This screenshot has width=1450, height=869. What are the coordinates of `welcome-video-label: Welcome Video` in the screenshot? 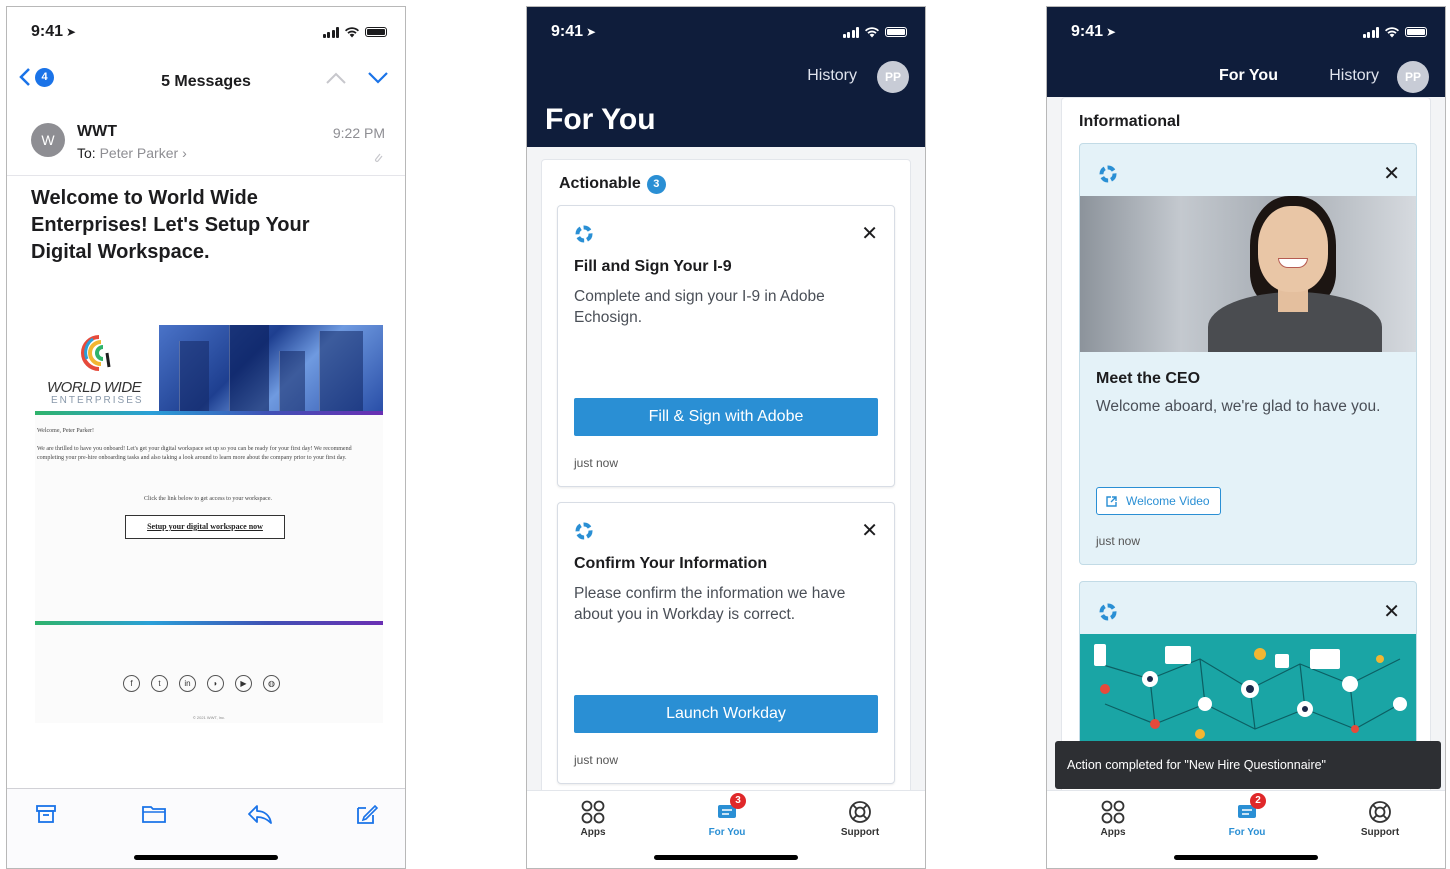 It's located at (1168, 501).